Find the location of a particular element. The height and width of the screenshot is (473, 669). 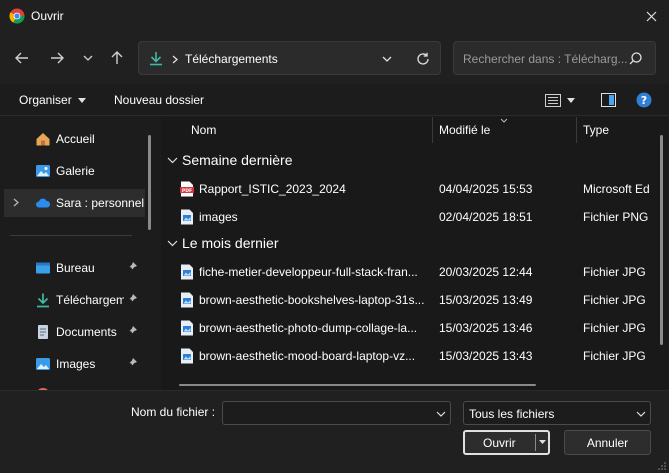

open-button-label: Ouvrir is located at coordinates (499, 443).